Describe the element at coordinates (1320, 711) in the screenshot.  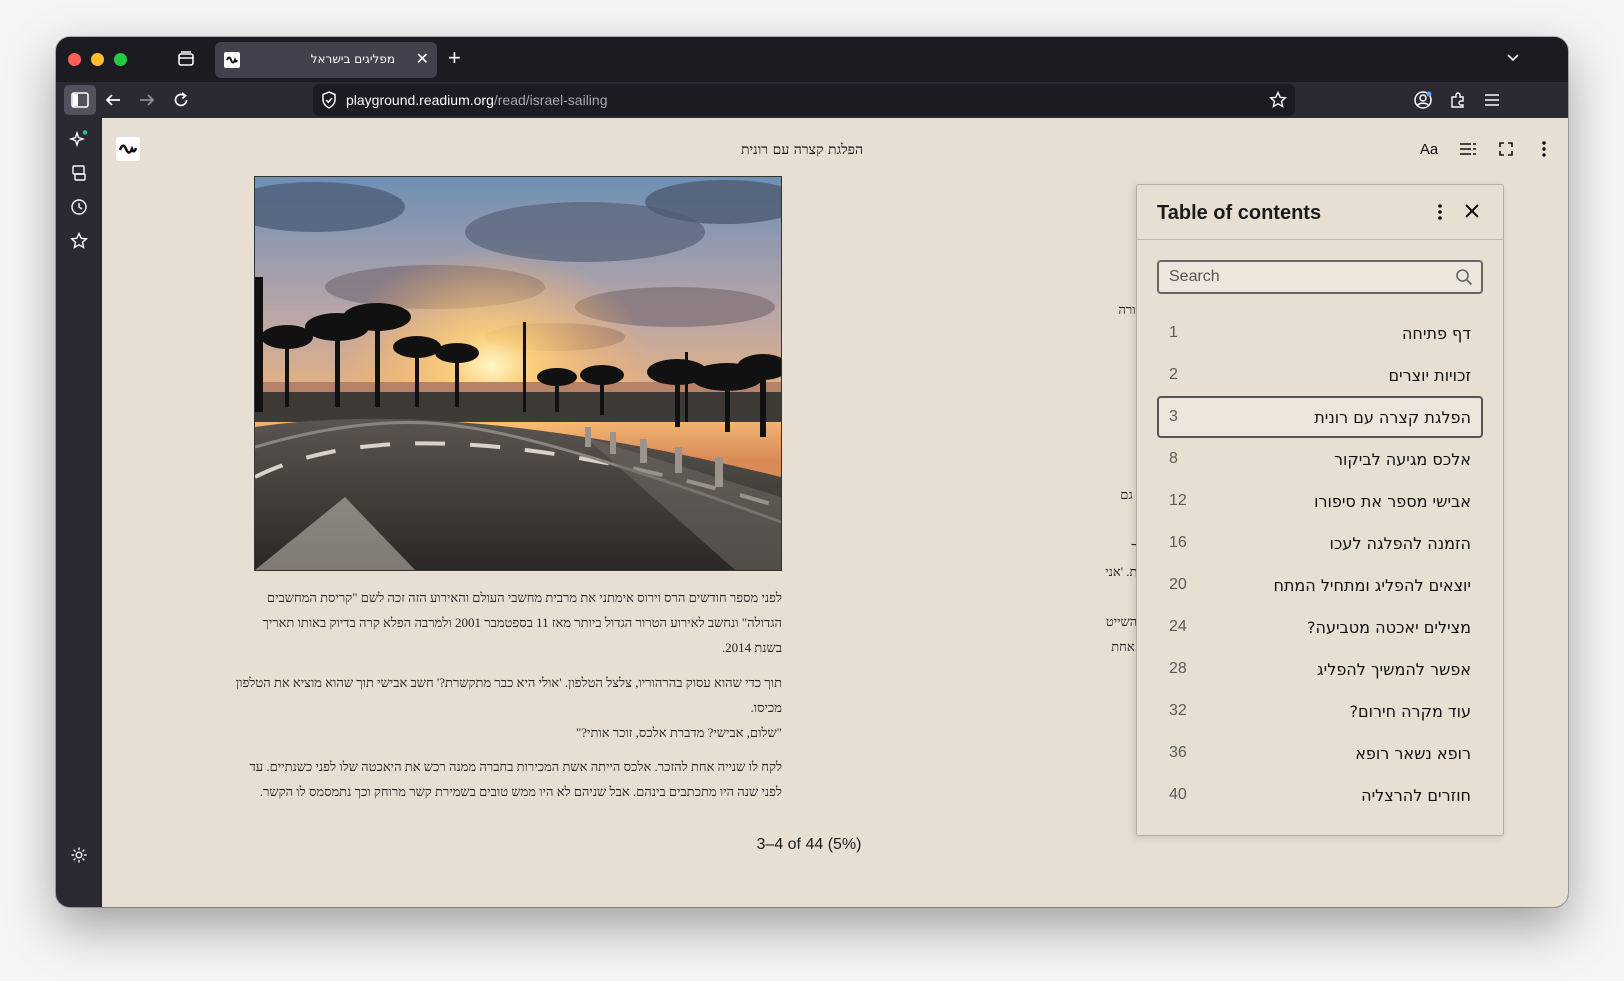
I see `toc-item: 32 עוד מקרה חירום?` at that location.